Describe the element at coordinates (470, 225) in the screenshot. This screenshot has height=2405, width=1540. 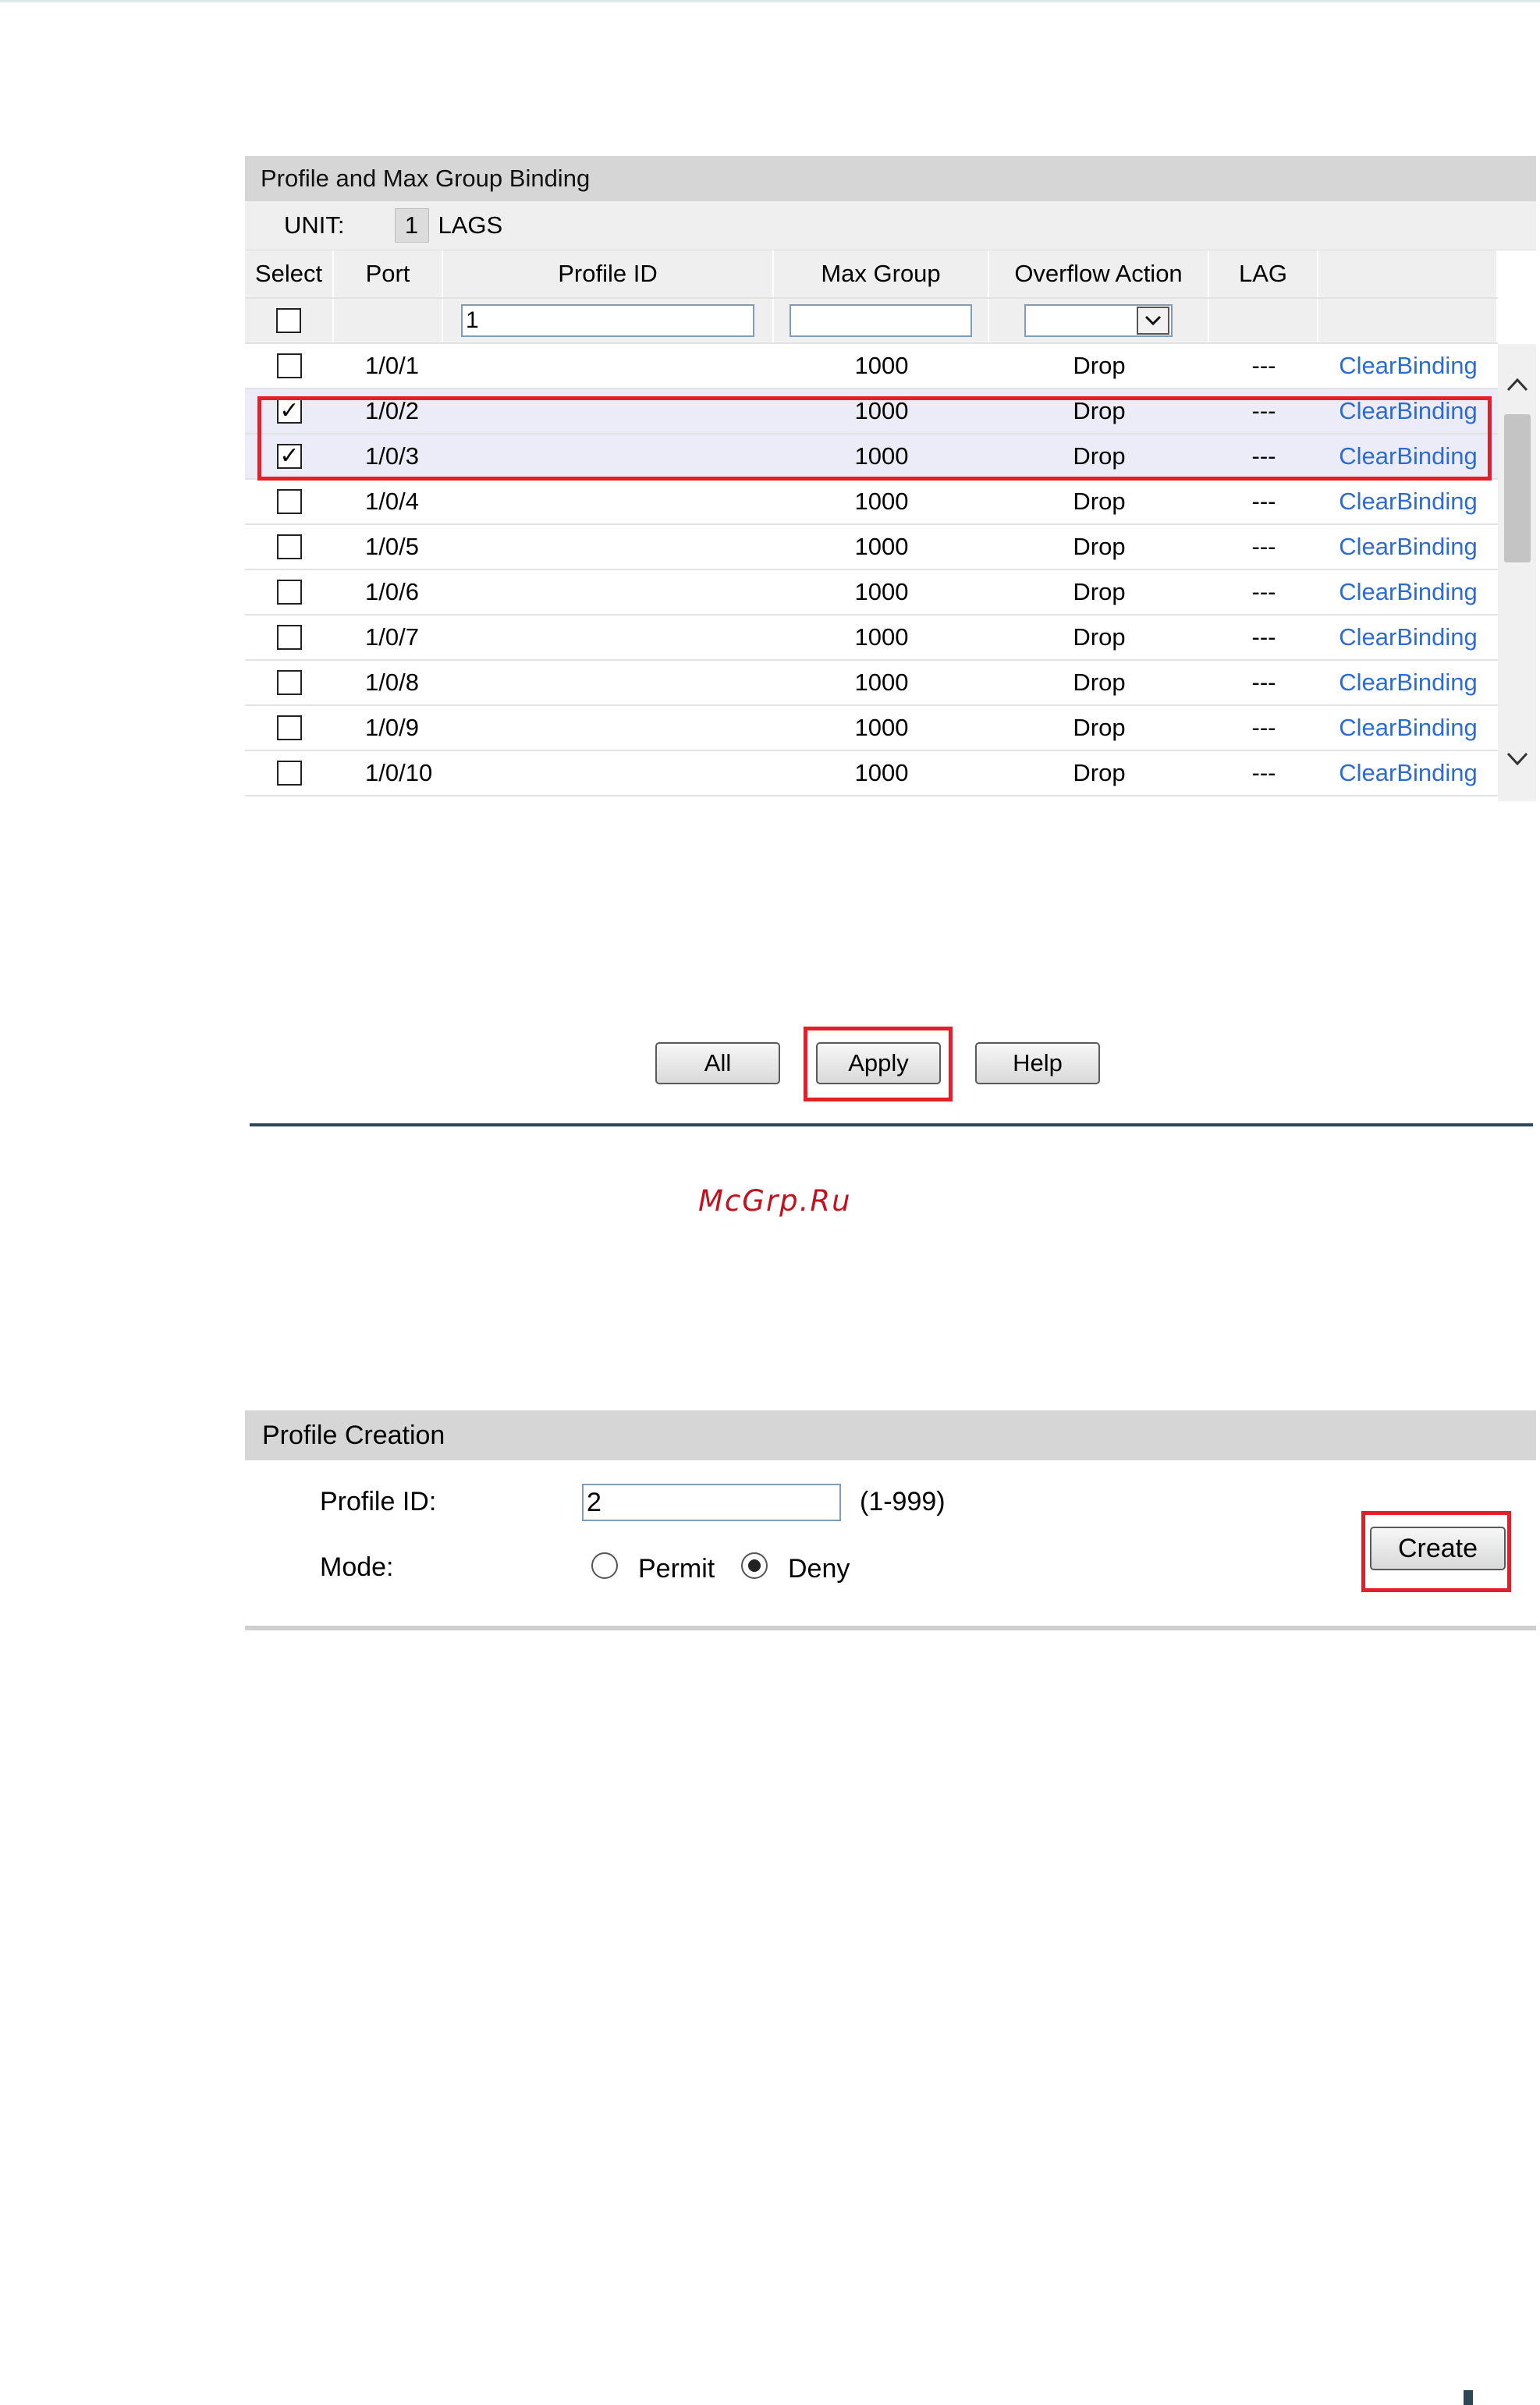
I see `lags-tab: LAGS` at that location.